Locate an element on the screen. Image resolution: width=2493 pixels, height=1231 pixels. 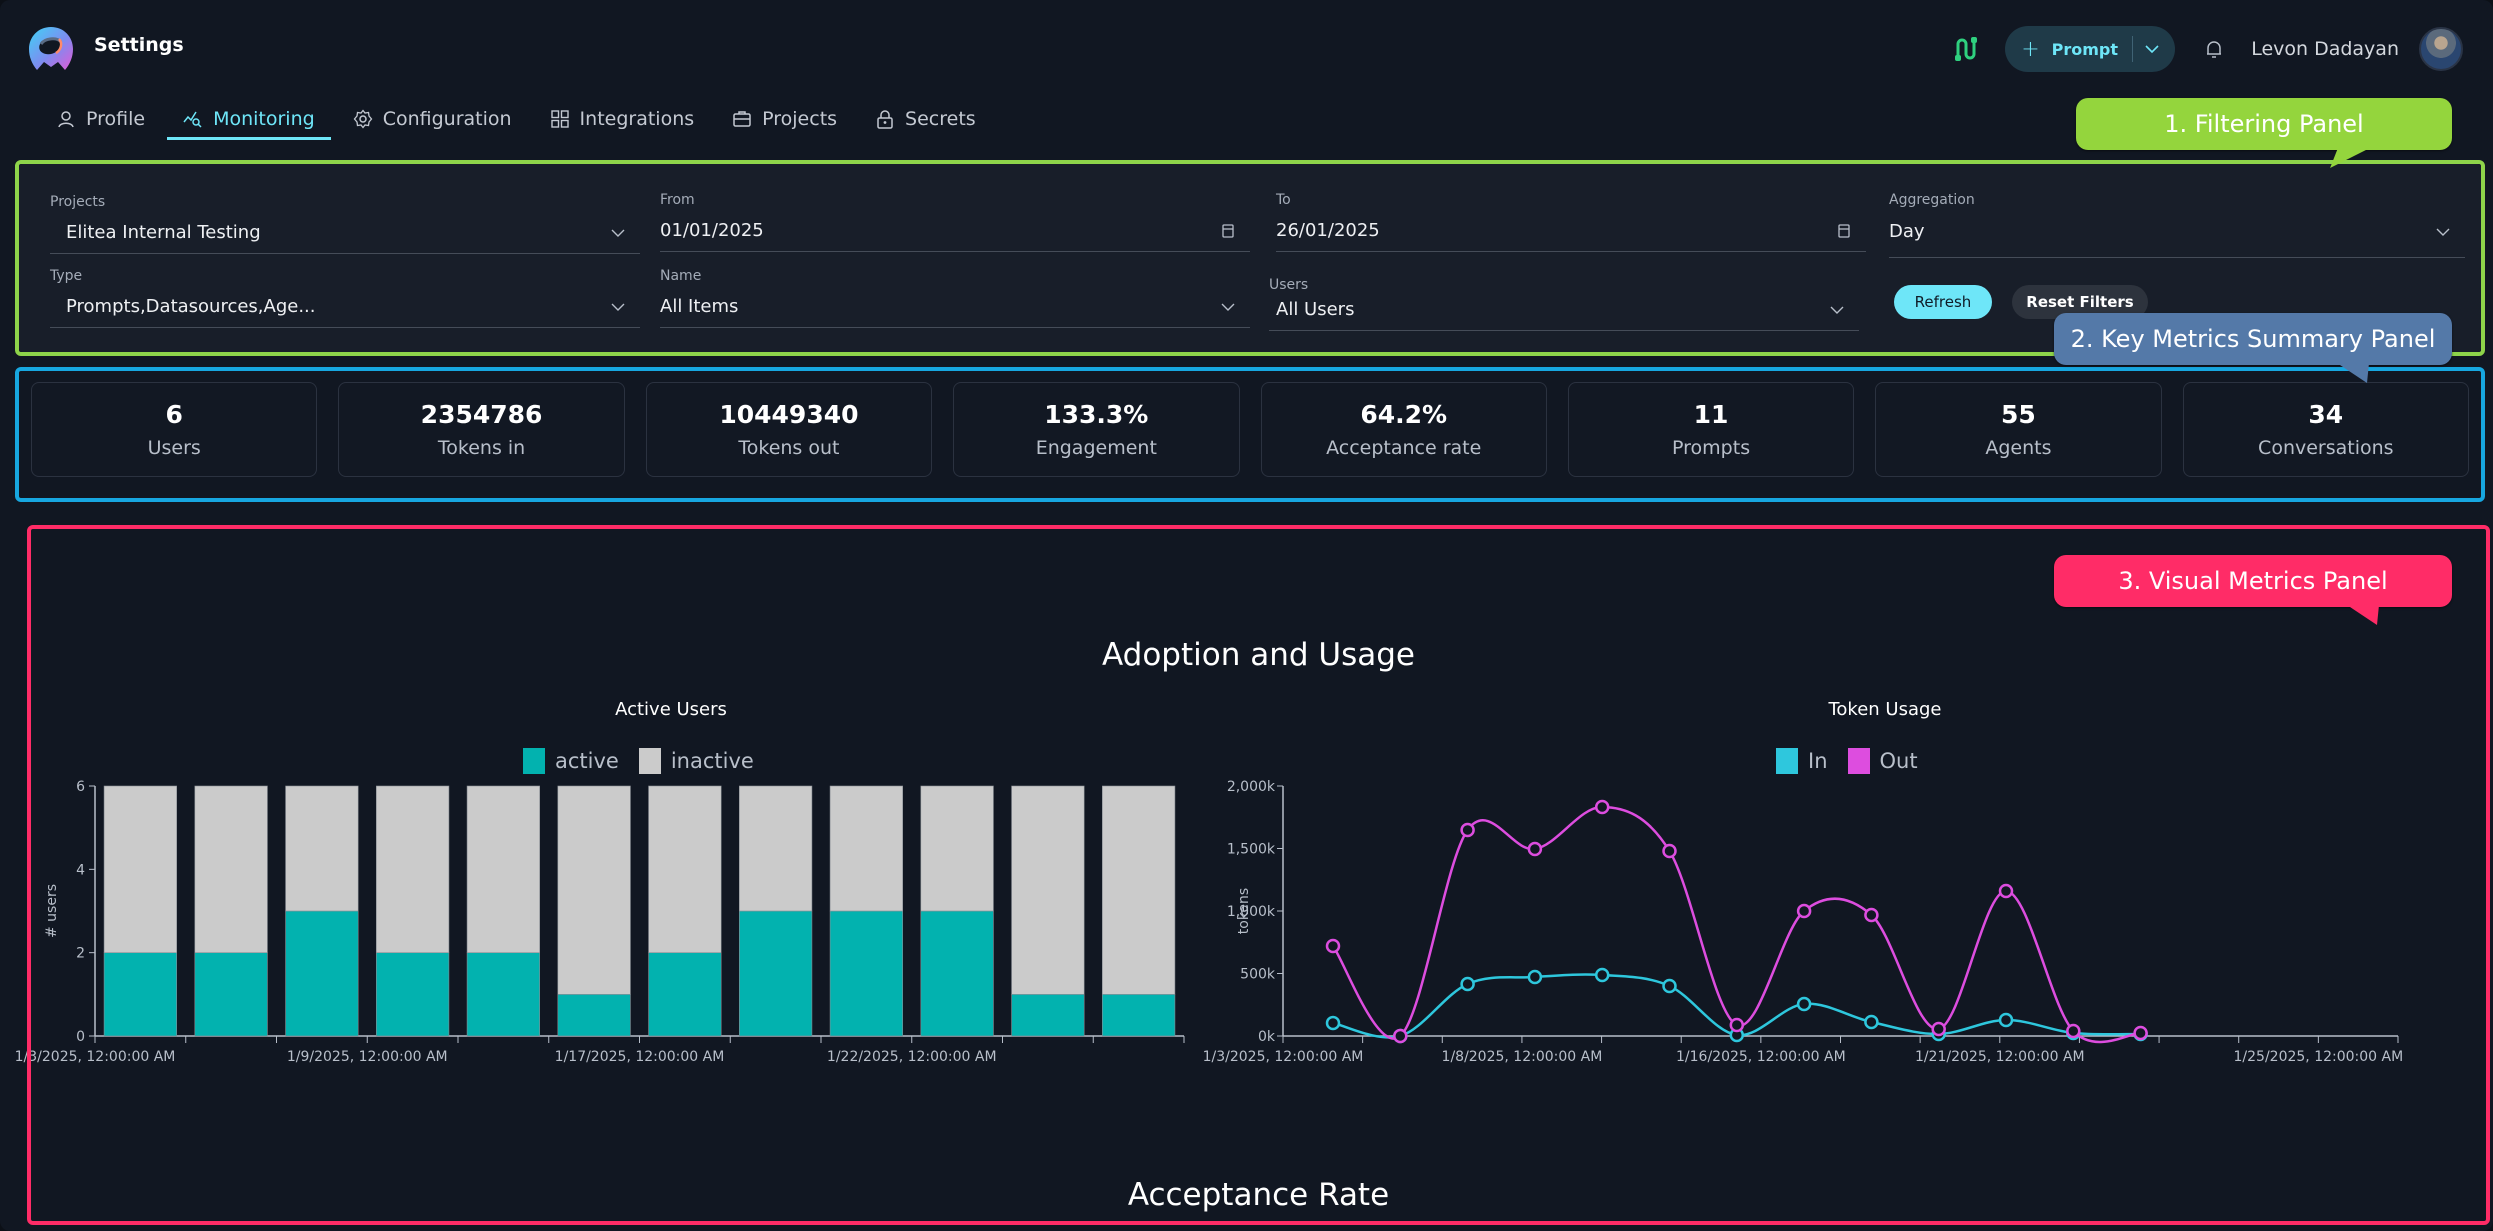
tab-label: Integrations is located at coordinates (637, 119).